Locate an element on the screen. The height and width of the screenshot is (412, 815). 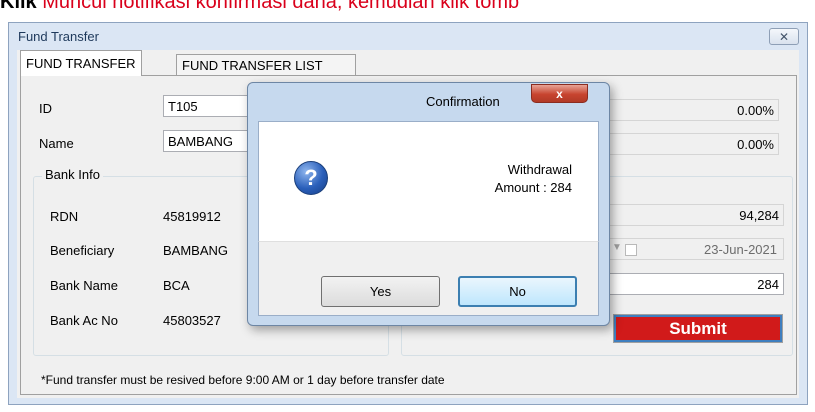
window-close-button: ✕ is located at coordinates (784, 36).